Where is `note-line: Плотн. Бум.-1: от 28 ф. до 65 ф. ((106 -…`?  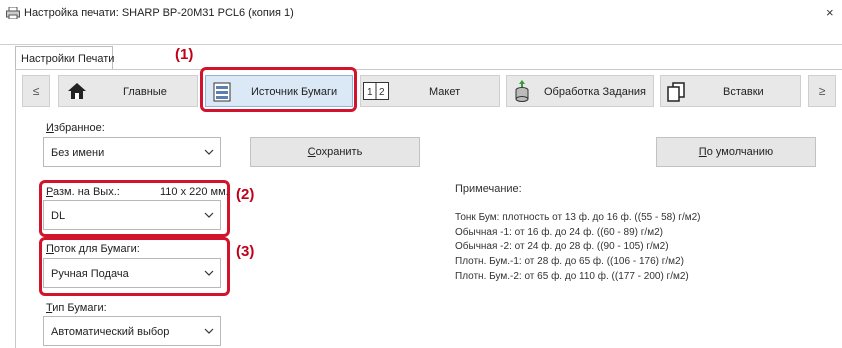 note-line: Плотн. Бум.-1: от 28 ф. до 65 ф. ((106 -… is located at coordinates (569, 261).